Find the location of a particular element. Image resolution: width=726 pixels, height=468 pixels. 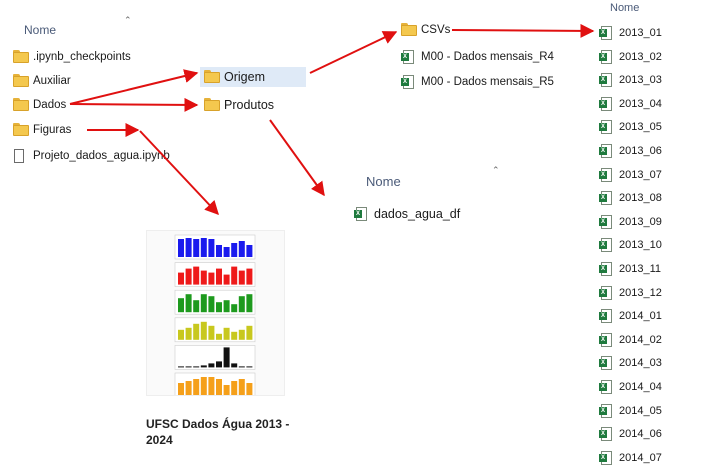

csv-list-item: X 2014_02 is located at coordinates (630, 340).